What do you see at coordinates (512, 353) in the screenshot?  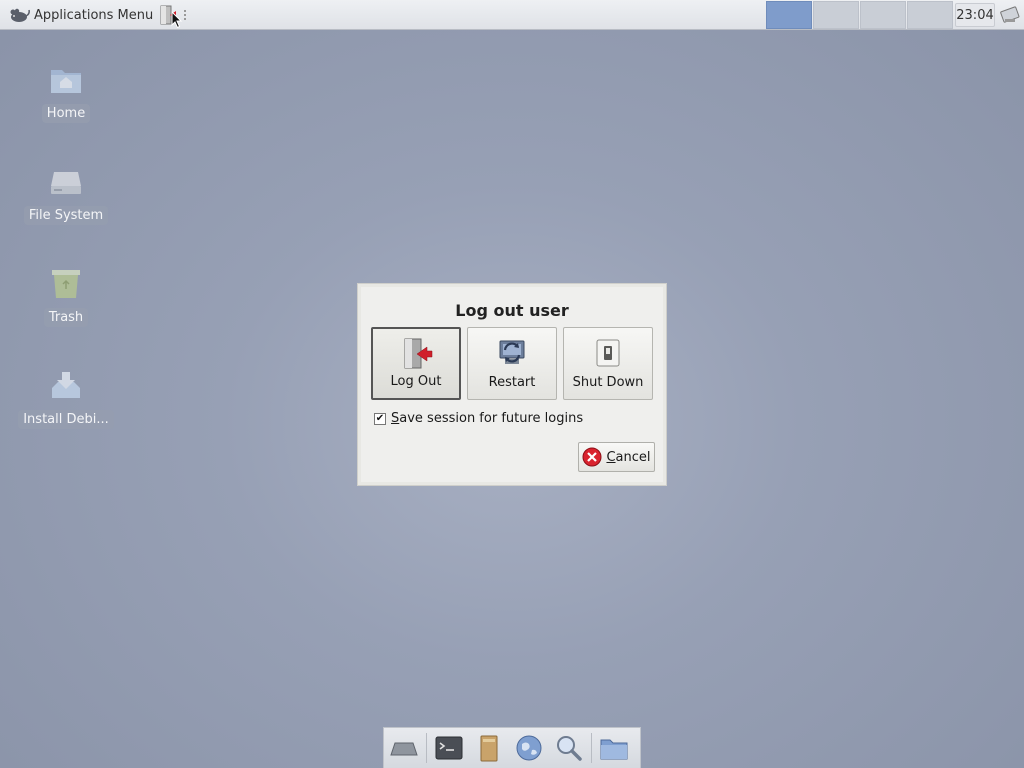 I see `restart-icon` at bounding box center [512, 353].